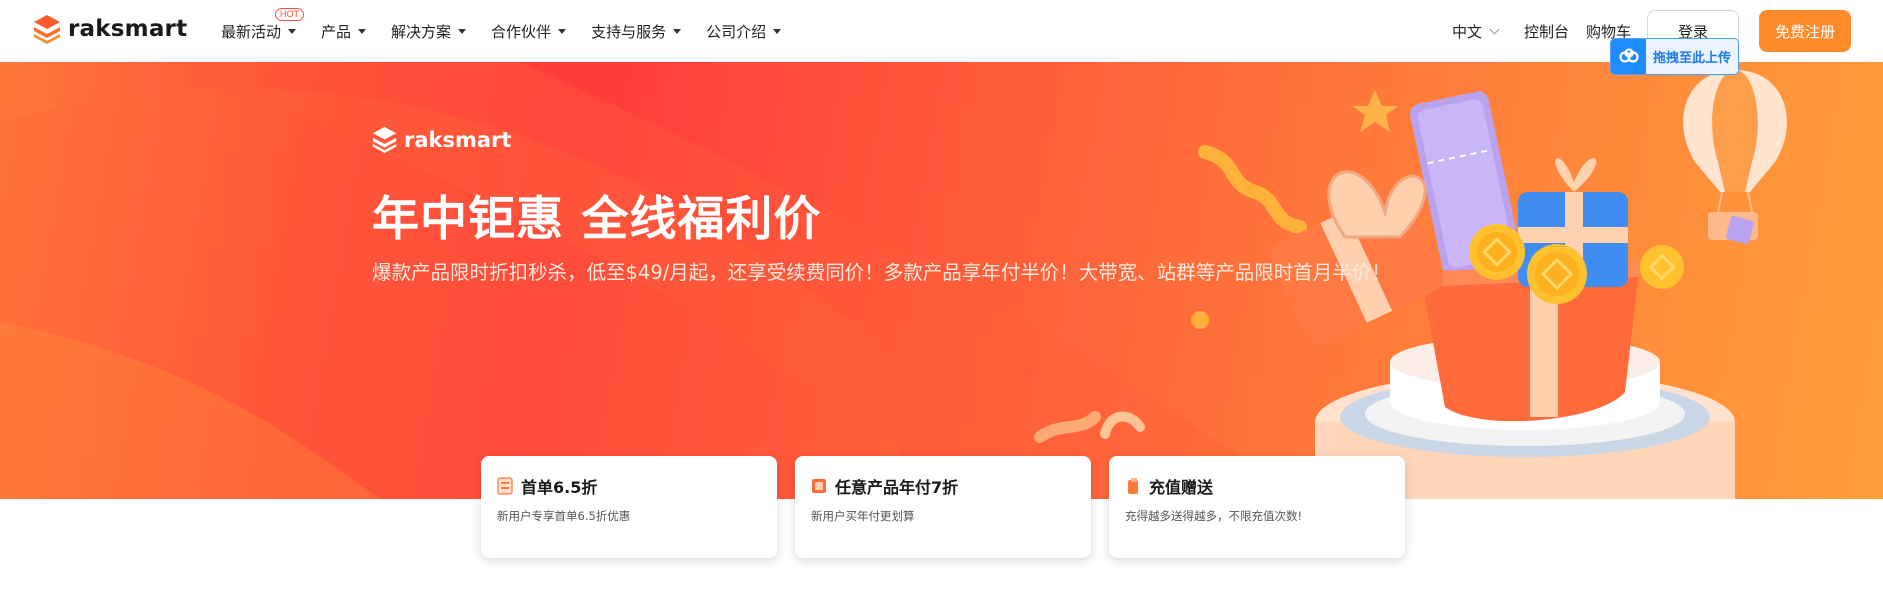  What do you see at coordinates (128, 29) in the screenshot?
I see `brand-name: raksmart` at bounding box center [128, 29].